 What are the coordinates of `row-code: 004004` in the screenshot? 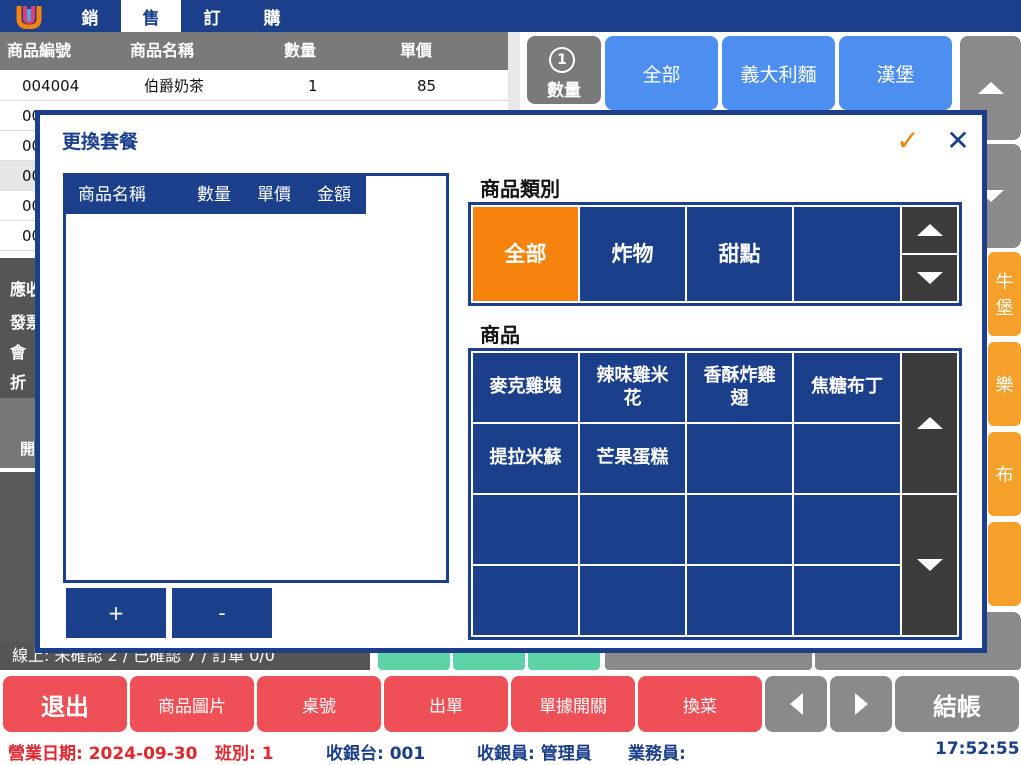 It's located at (51, 86).